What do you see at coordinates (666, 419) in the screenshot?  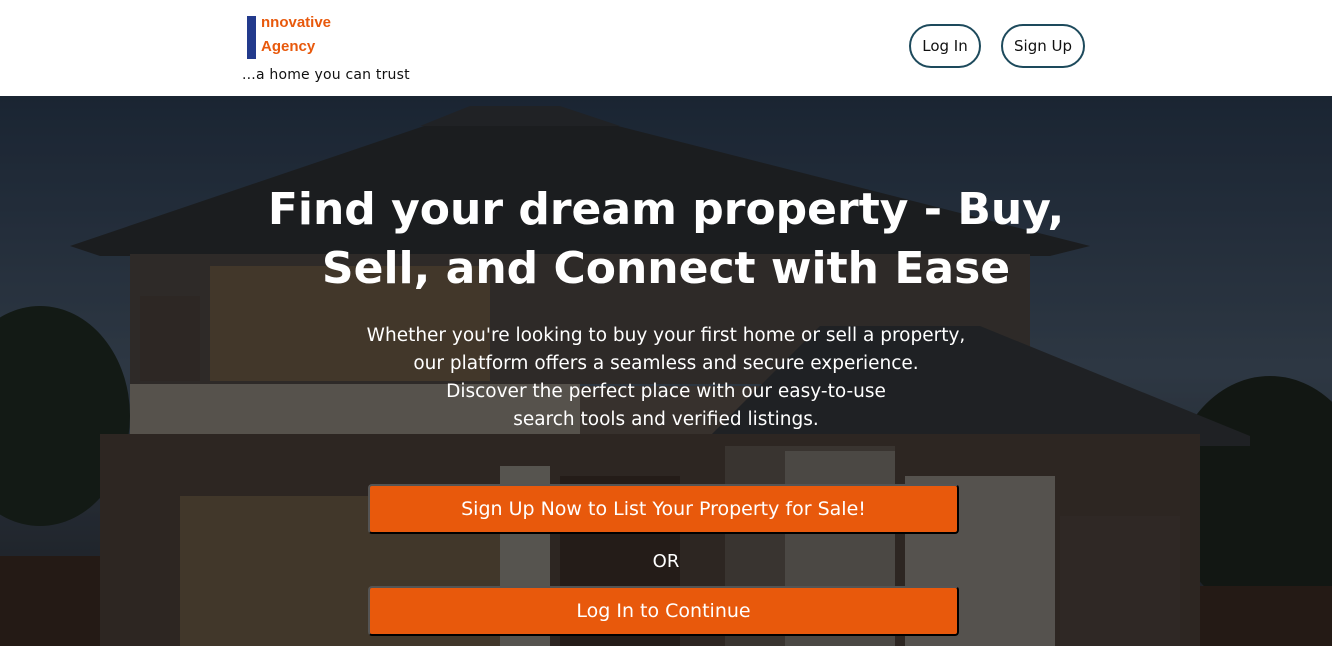 I see `hero-description-line: search tools and verified listings.` at bounding box center [666, 419].